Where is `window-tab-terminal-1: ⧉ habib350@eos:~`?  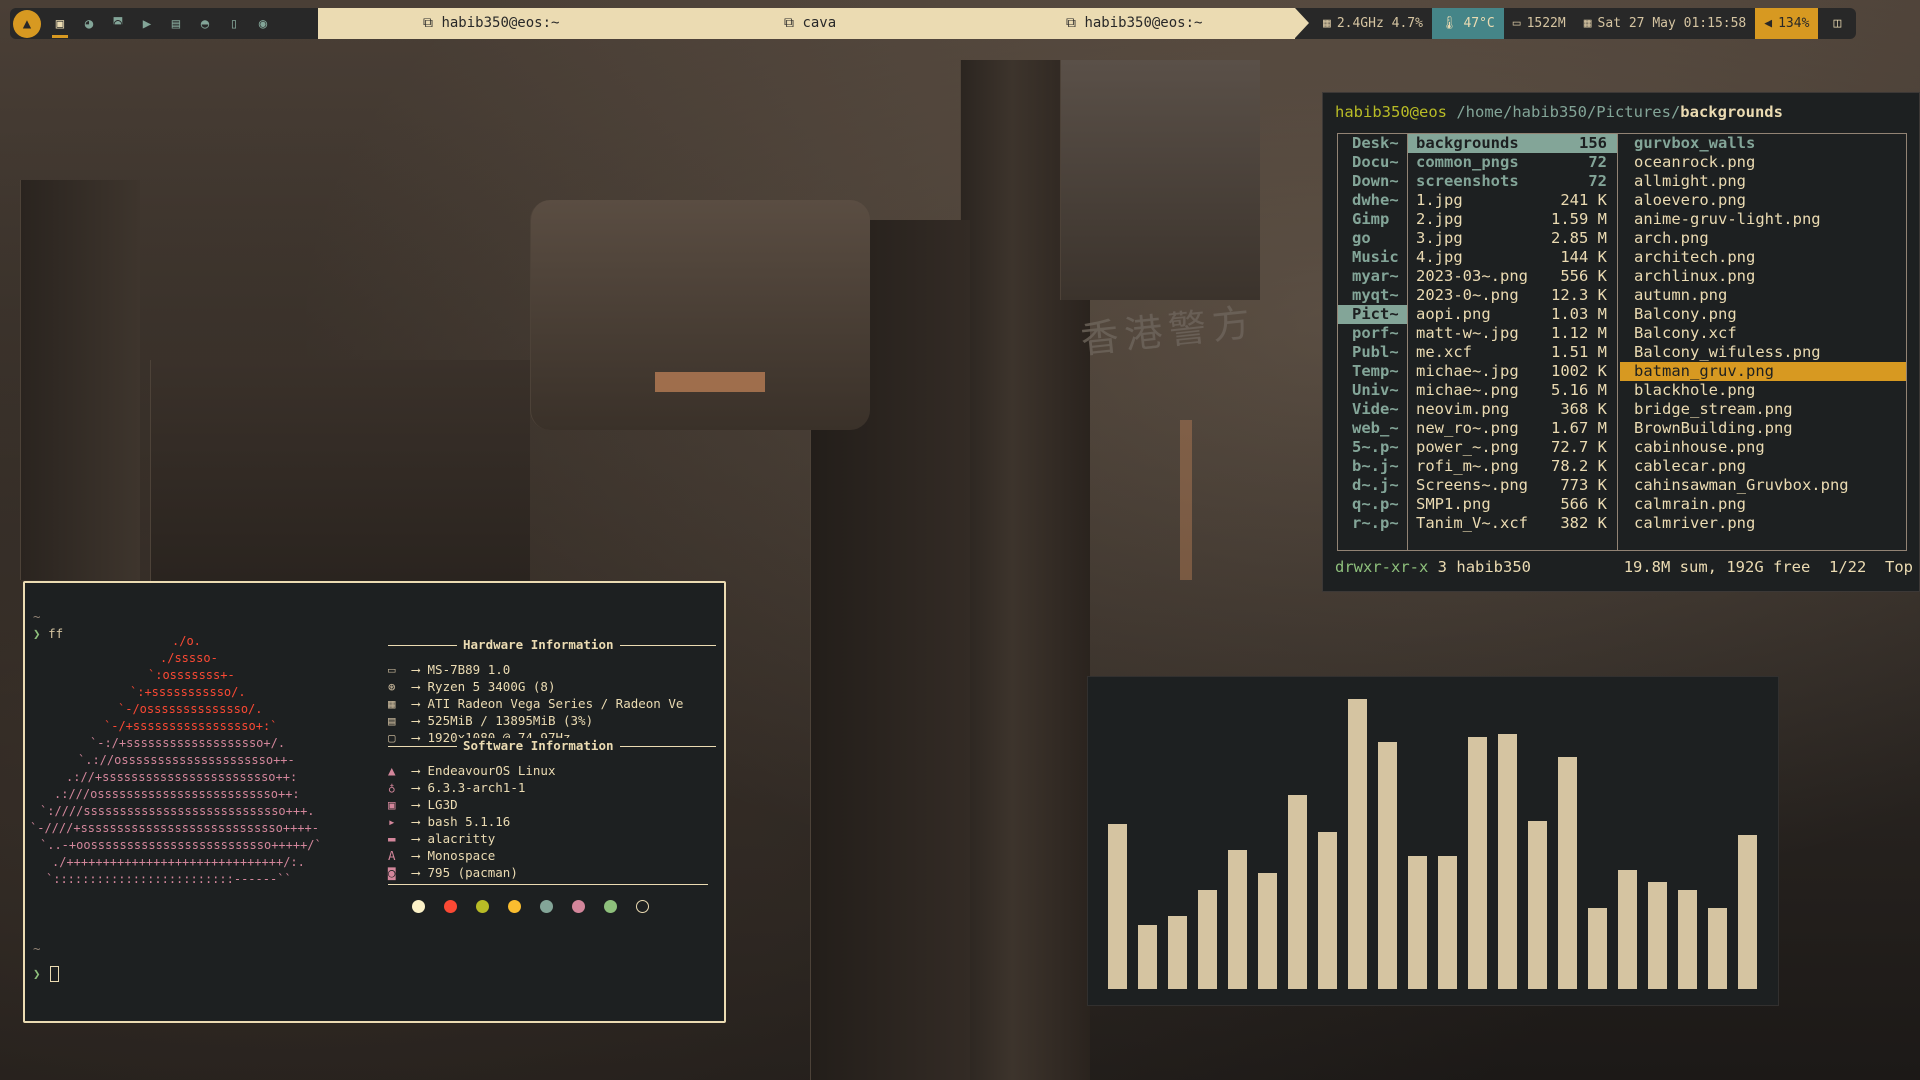 window-tab-terminal-1: ⧉ habib350@eos:~ is located at coordinates (491, 23).